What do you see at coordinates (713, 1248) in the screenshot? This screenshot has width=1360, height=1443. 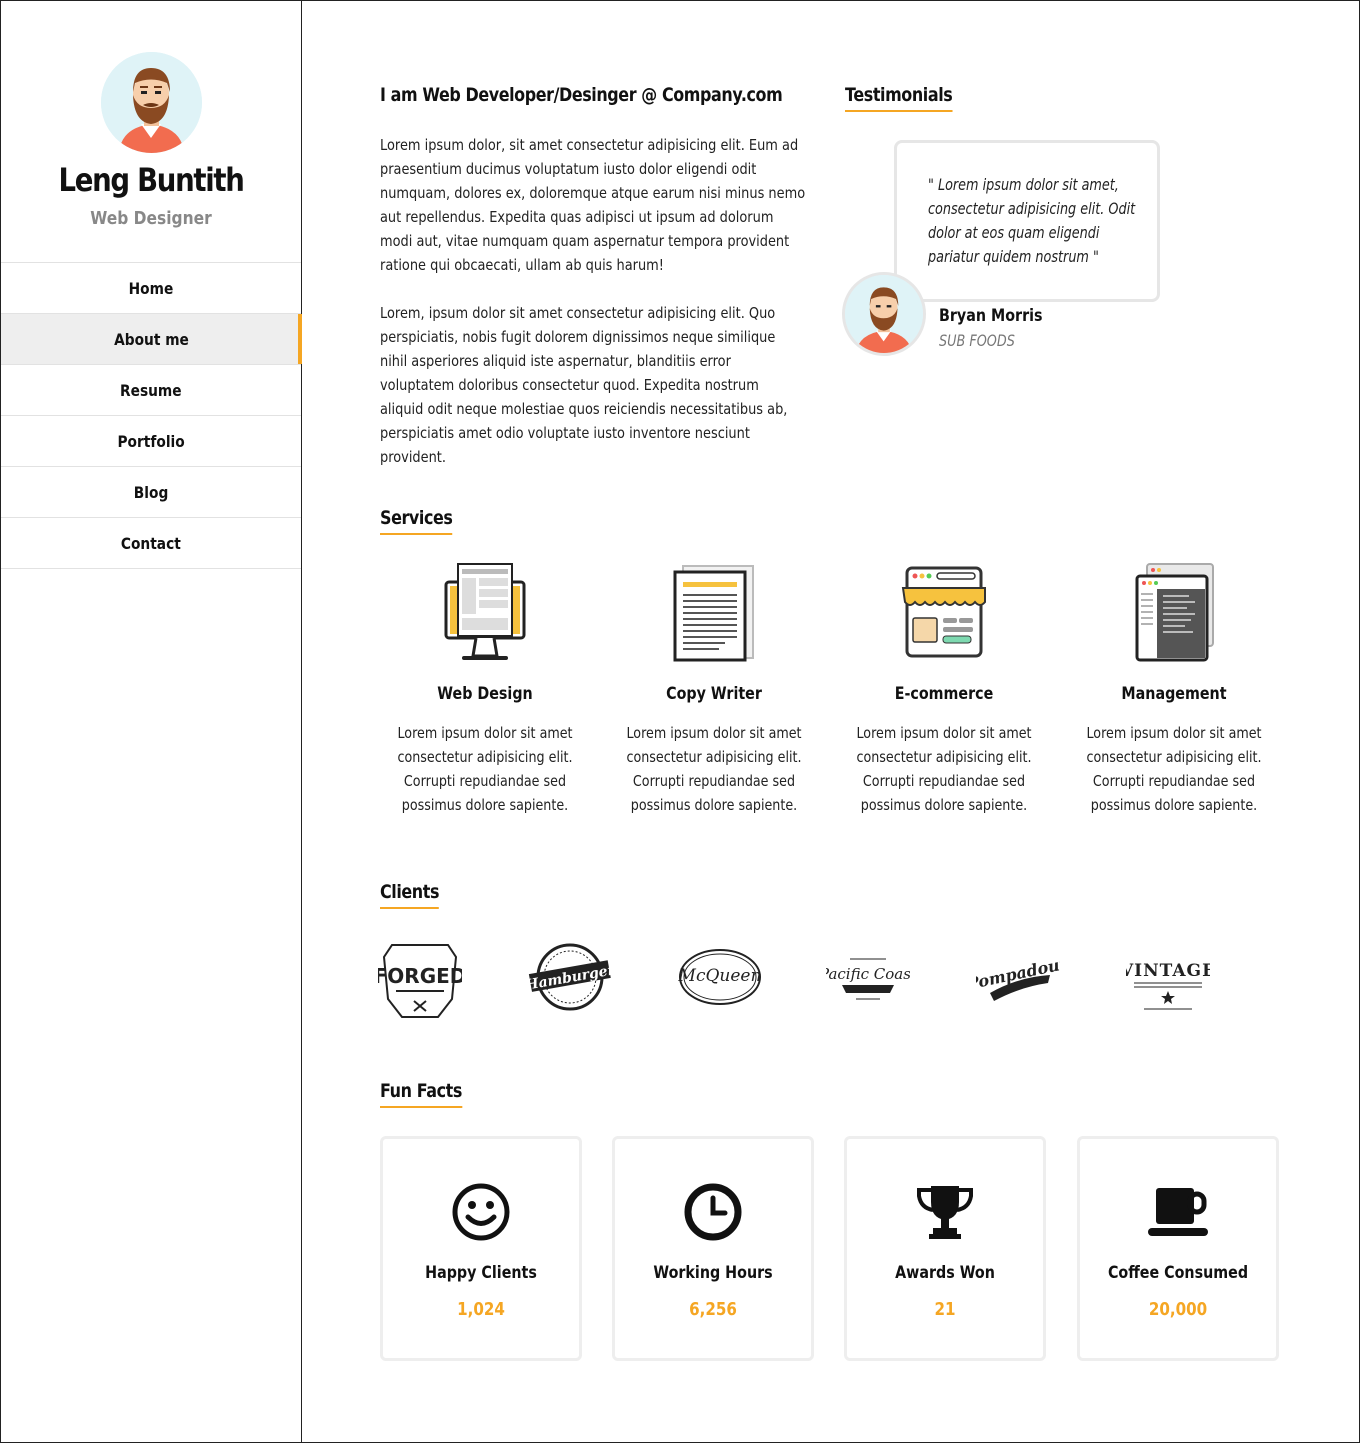 I see `fun-fact-card: Working Hours 6,256` at bounding box center [713, 1248].